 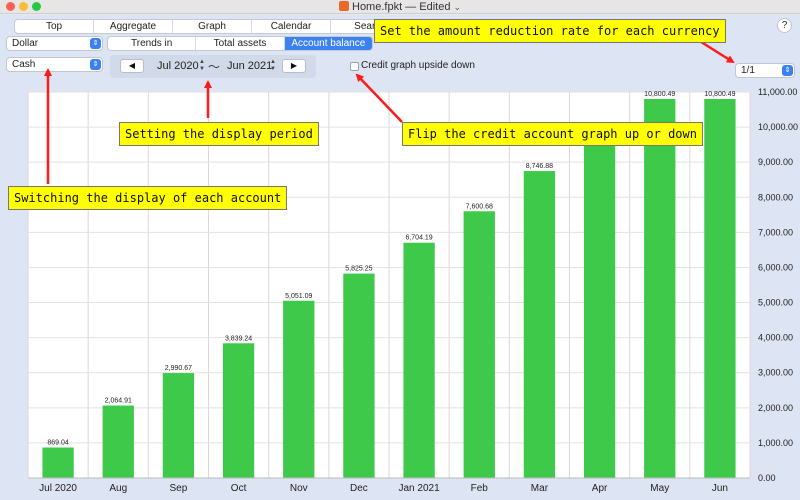 What do you see at coordinates (775, 162) in the screenshot?
I see `y-tick-label: 9,000.00` at bounding box center [775, 162].